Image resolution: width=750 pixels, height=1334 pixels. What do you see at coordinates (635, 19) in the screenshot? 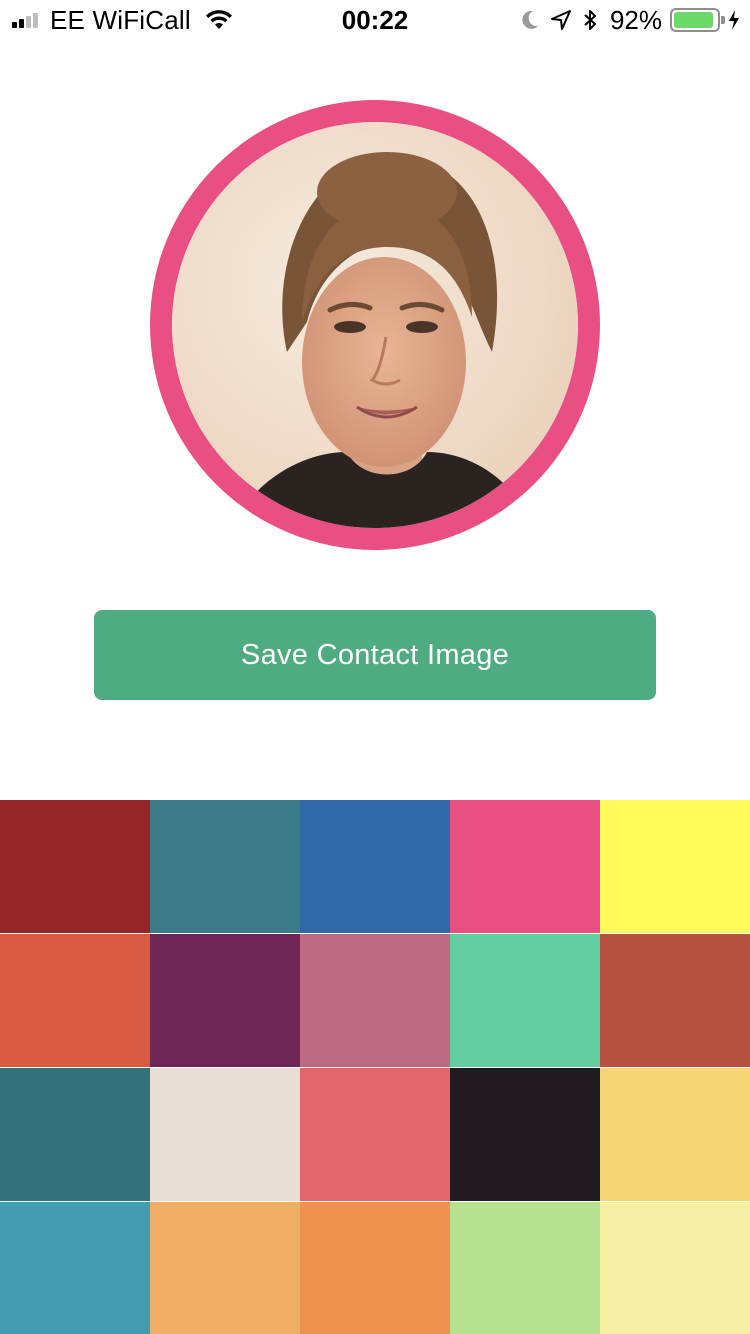
I see `battery-percent: 92%` at bounding box center [635, 19].